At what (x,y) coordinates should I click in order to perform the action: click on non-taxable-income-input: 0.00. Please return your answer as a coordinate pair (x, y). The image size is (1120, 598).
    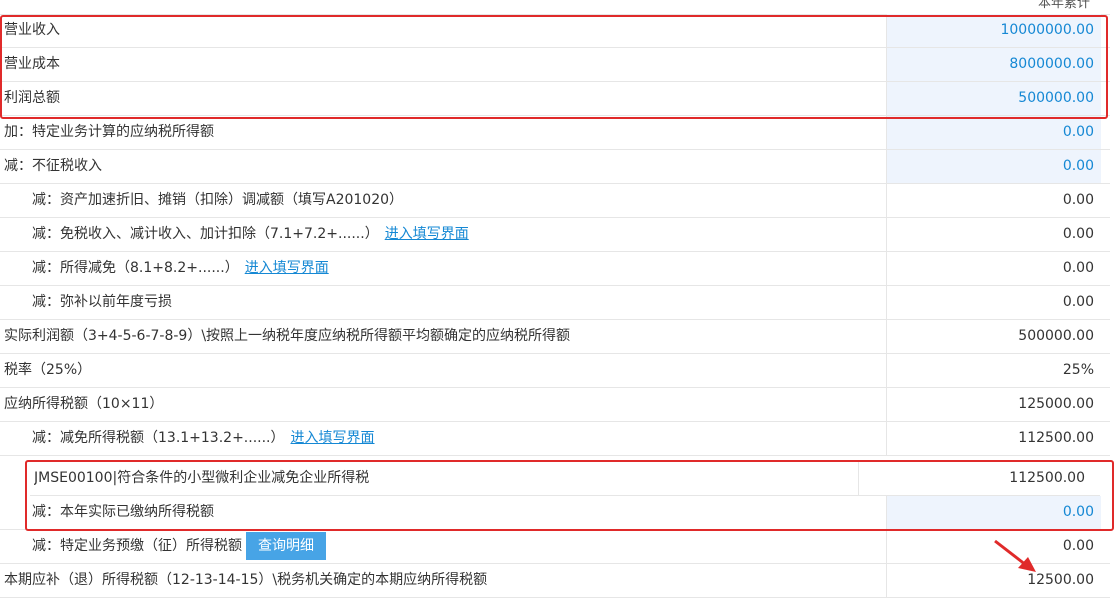
    Looking at the image, I should click on (993, 166).